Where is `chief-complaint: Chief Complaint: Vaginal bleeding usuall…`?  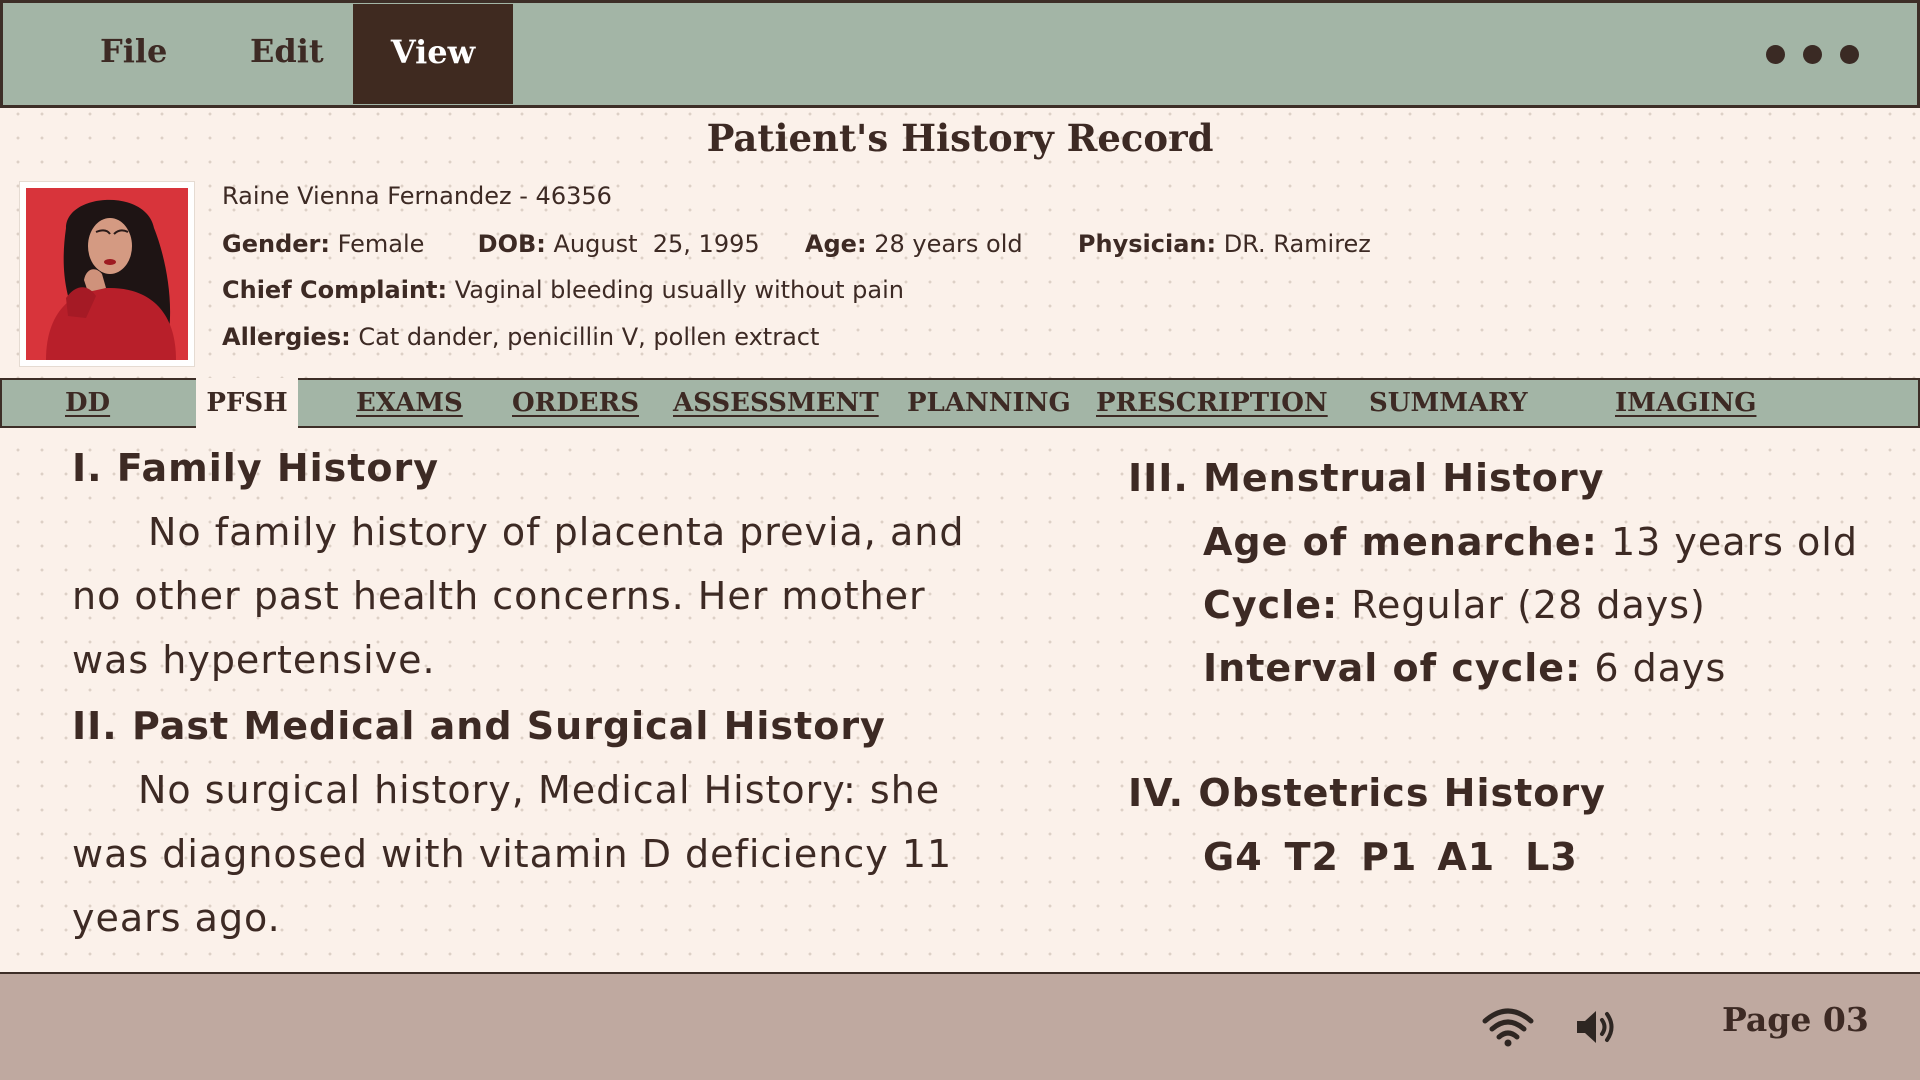 chief-complaint: Chief Complaint: Vaginal bleeding usuall… is located at coordinates (563, 290).